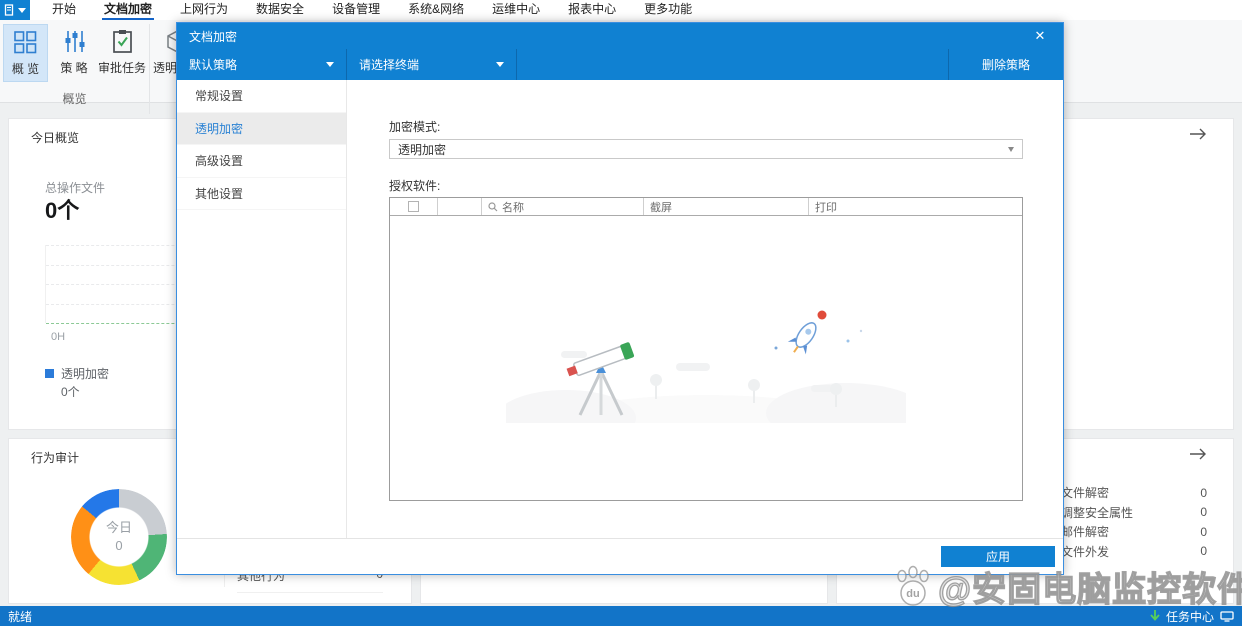 The image size is (1242, 626). Describe the element at coordinates (661, 207) in the screenshot. I see `header-screenshot-label: 截屏` at that location.